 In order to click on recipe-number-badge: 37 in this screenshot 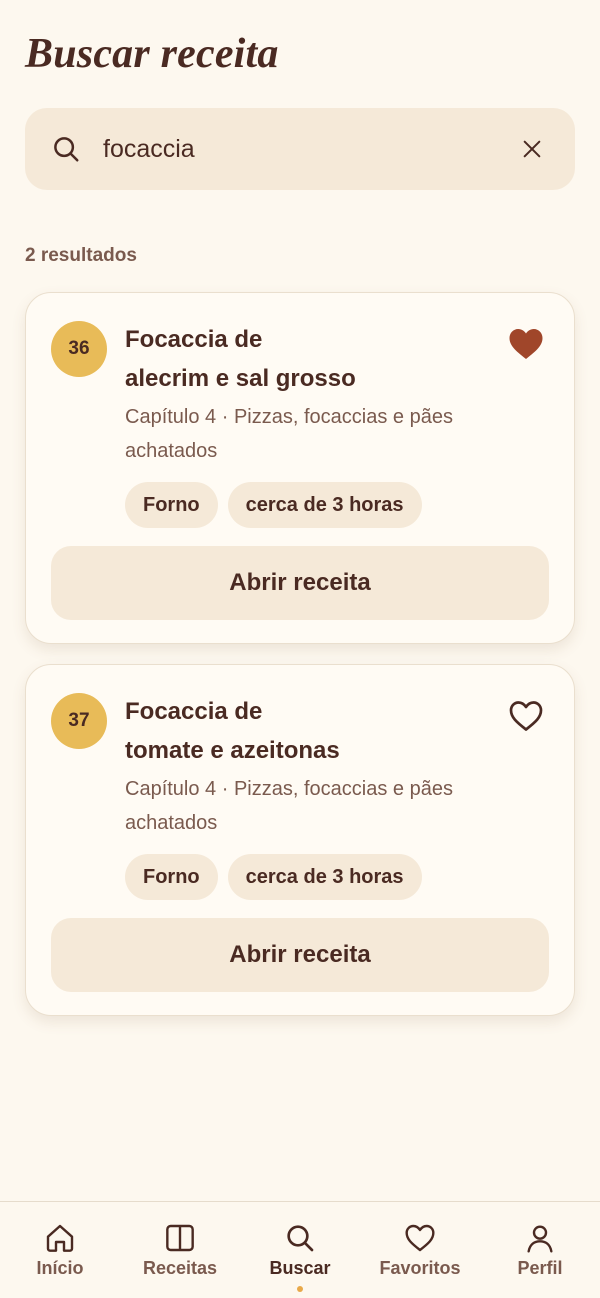, I will do `click(79, 721)`.